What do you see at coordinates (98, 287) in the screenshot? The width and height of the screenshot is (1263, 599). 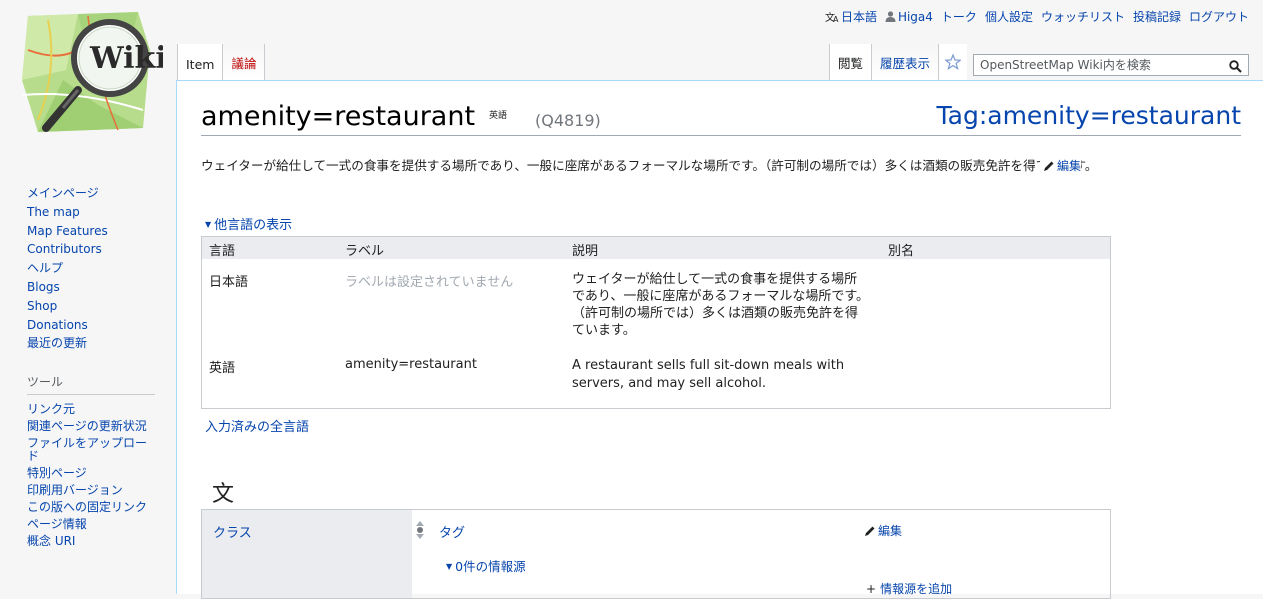 I see `sidebar-item-blogs: Blogs` at bounding box center [98, 287].